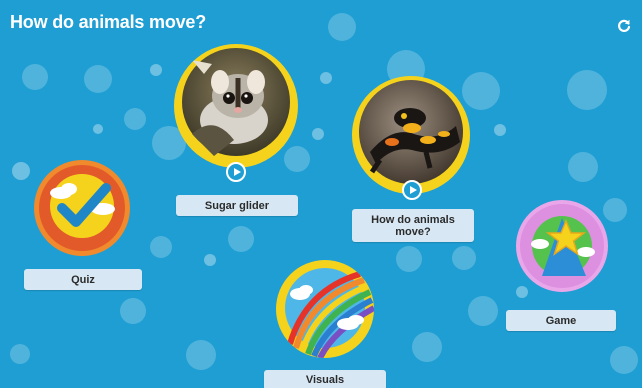 Image resolution: width=642 pixels, height=388 pixels. What do you see at coordinates (411, 135) in the screenshot?
I see `salamander-thumbnail` at bounding box center [411, 135].